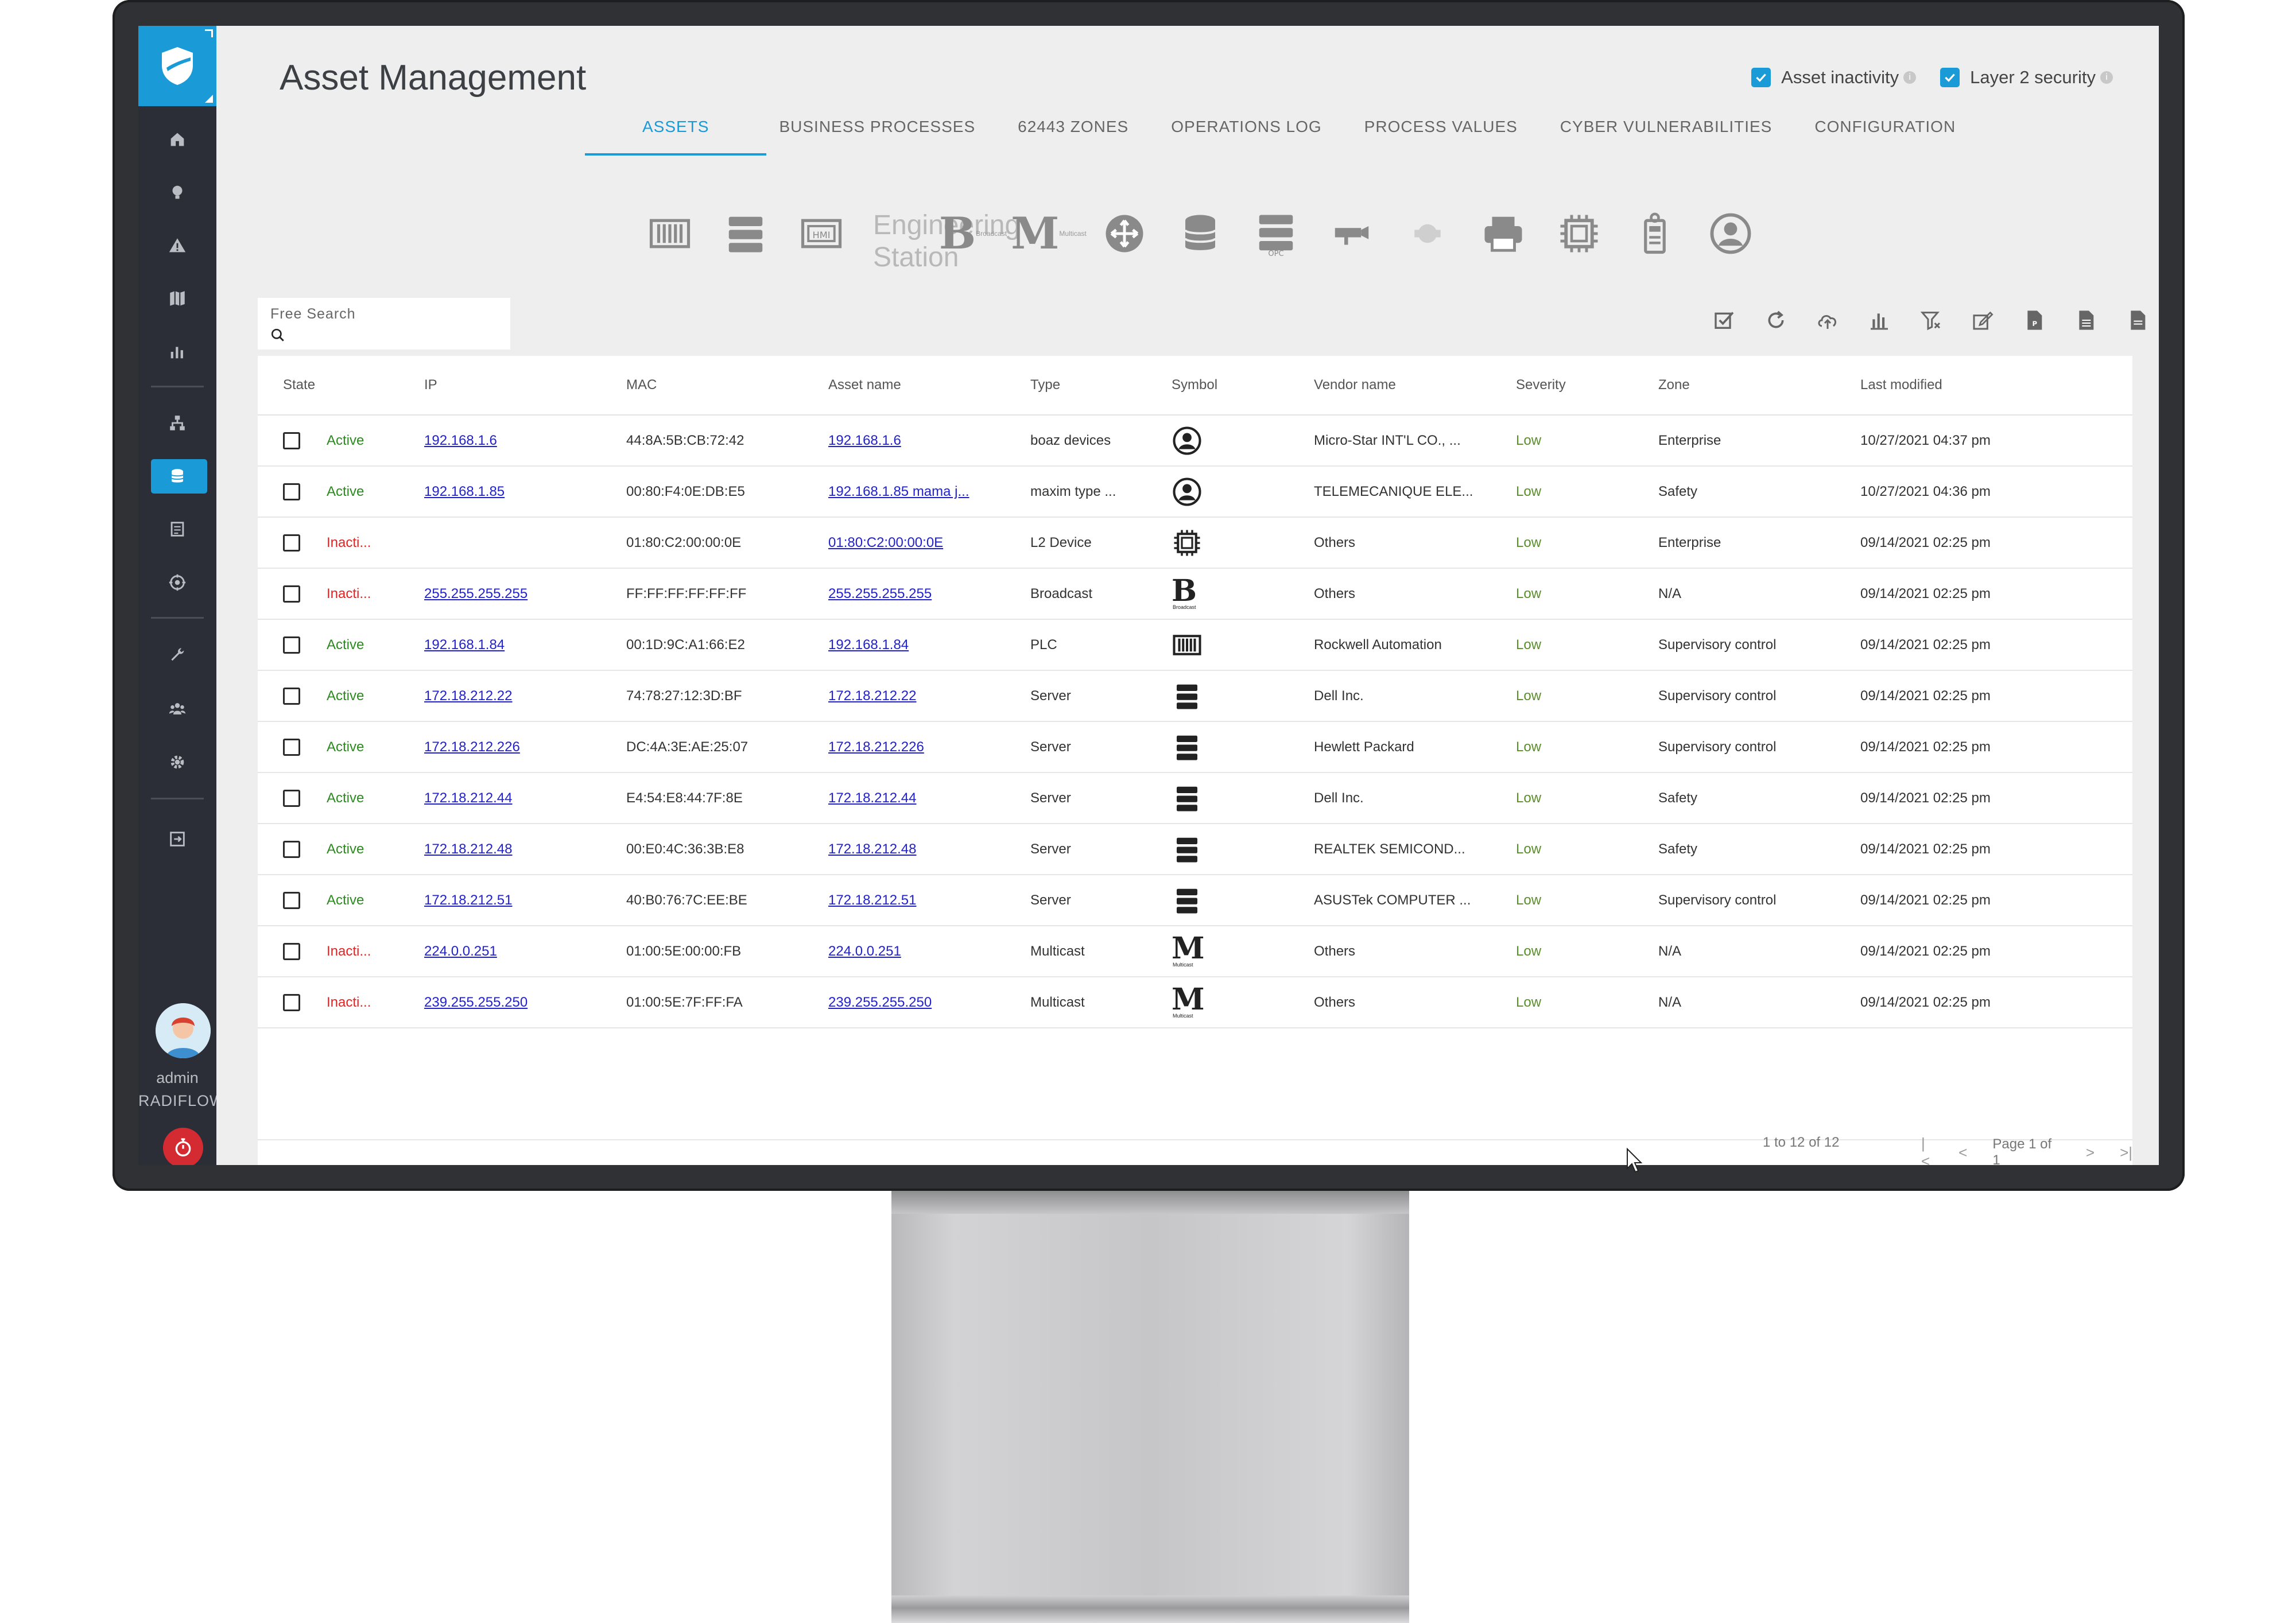 The height and width of the screenshot is (1623, 2296). What do you see at coordinates (1996, 386) in the screenshot?
I see `header-last-modified: Last modified` at bounding box center [1996, 386].